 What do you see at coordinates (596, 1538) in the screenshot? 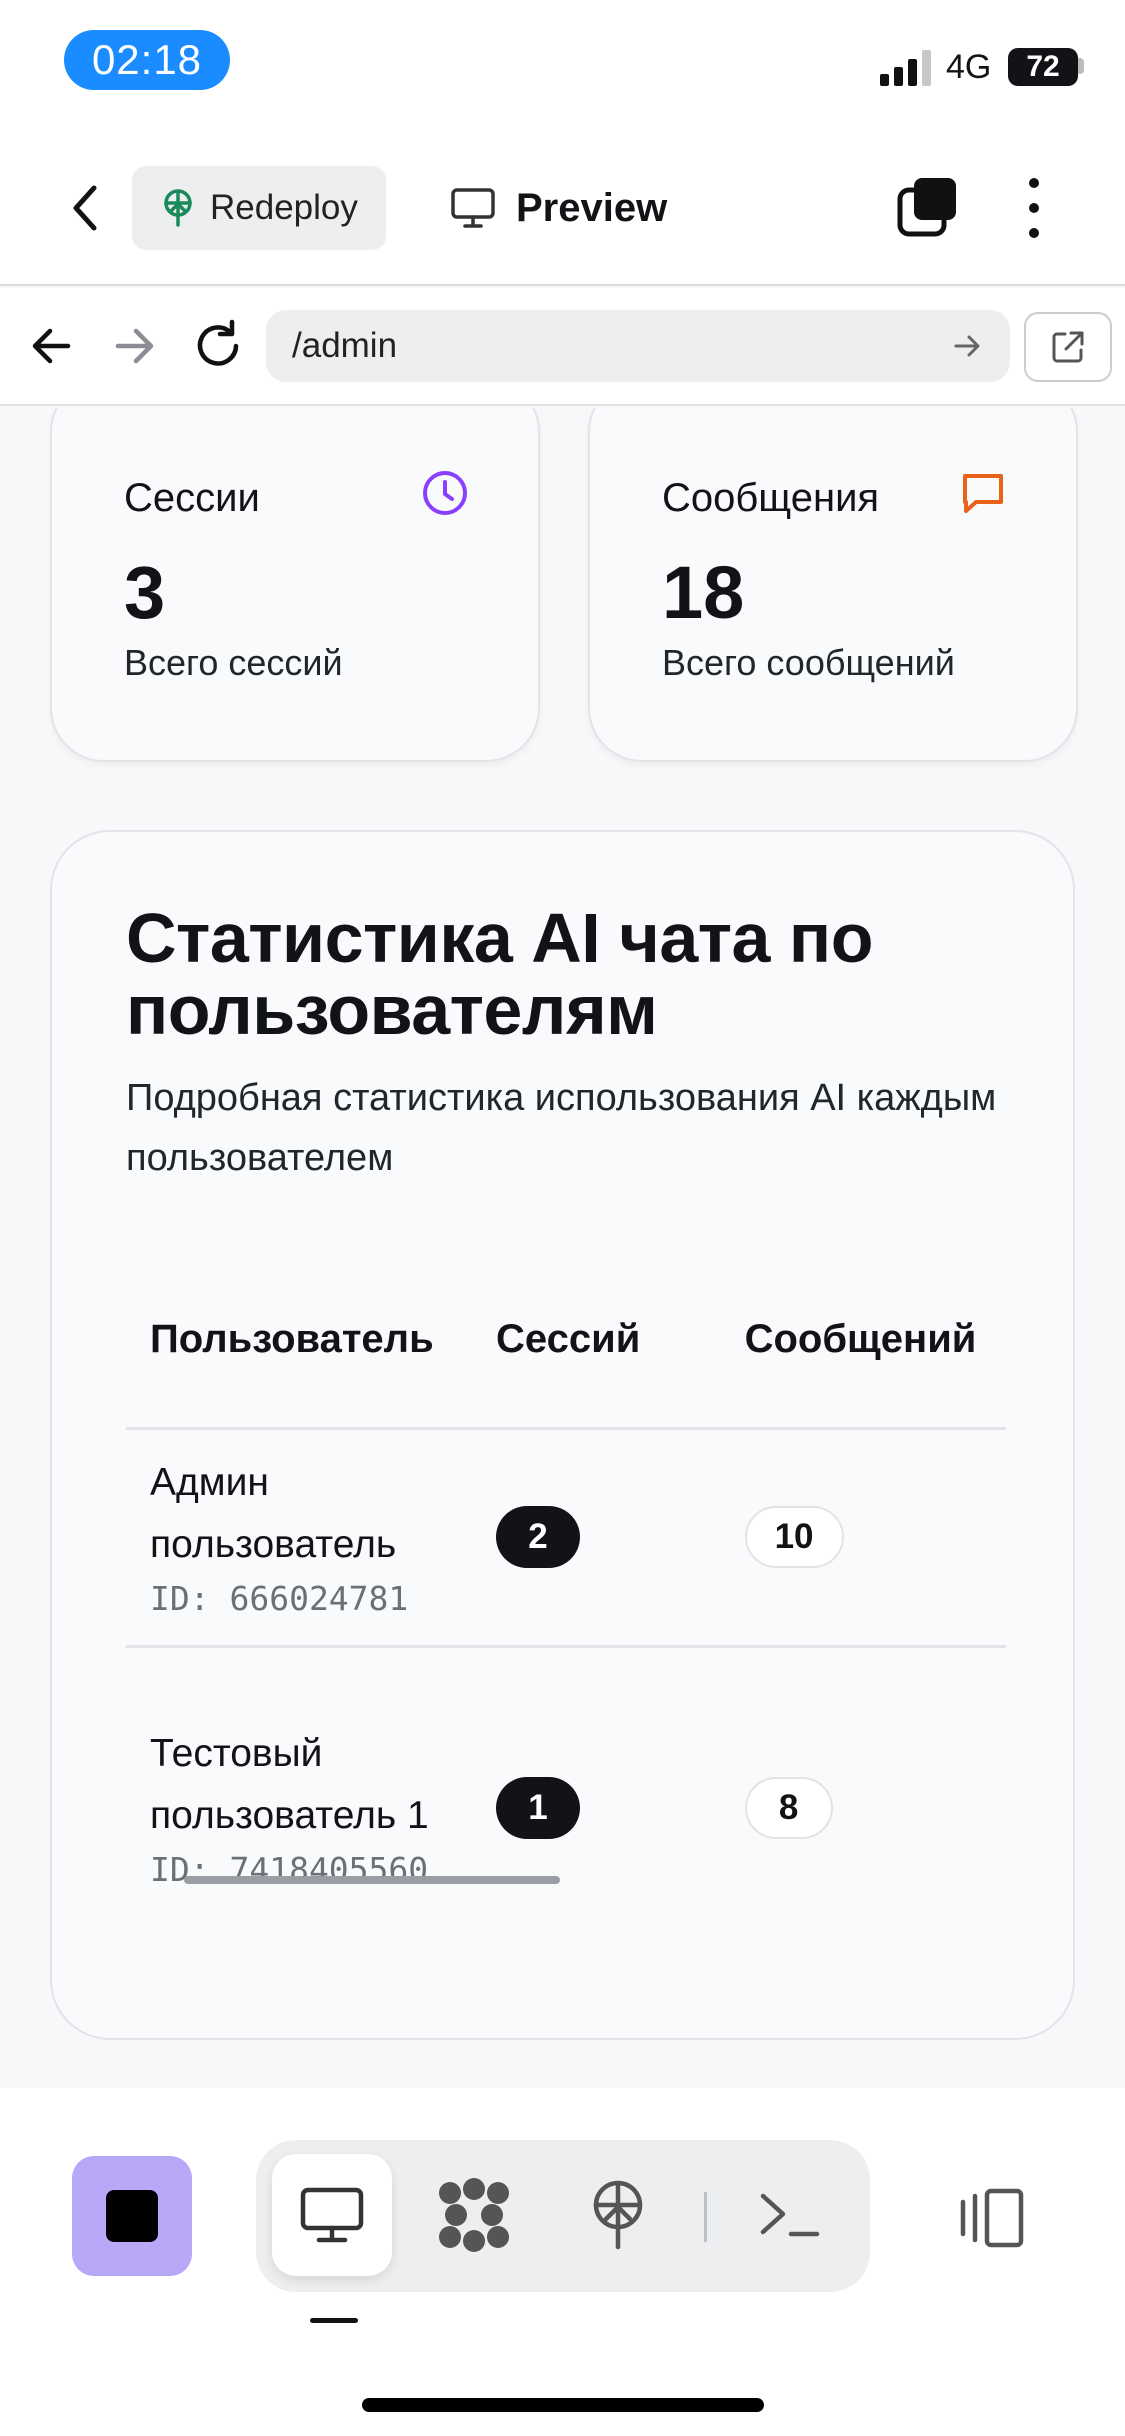
I see `sessions-cell: 2` at bounding box center [596, 1538].